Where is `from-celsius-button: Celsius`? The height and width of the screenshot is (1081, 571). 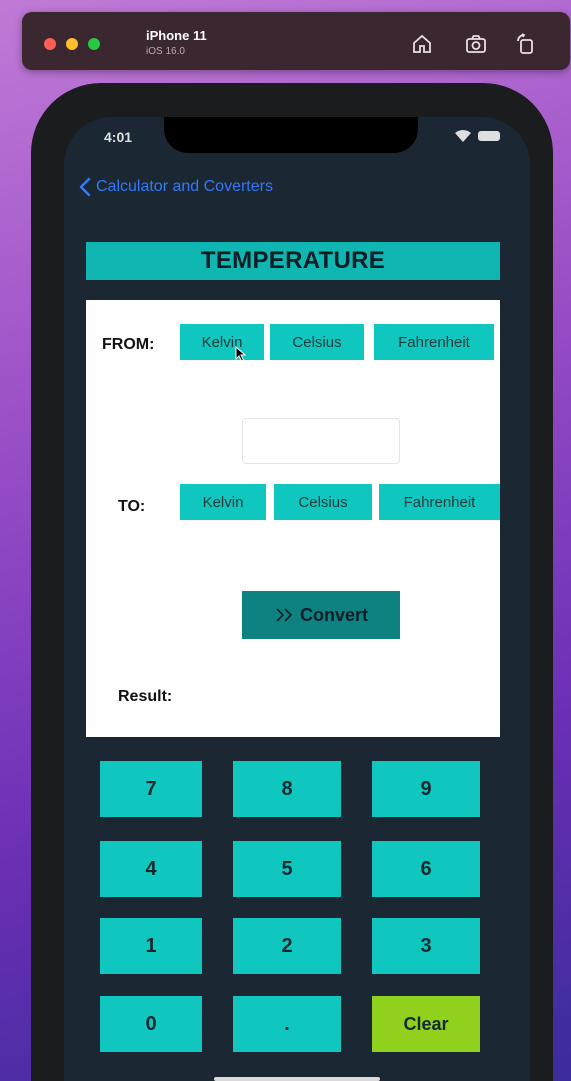
from-celsius-button: Celsius is located at coordinates (317, 342).